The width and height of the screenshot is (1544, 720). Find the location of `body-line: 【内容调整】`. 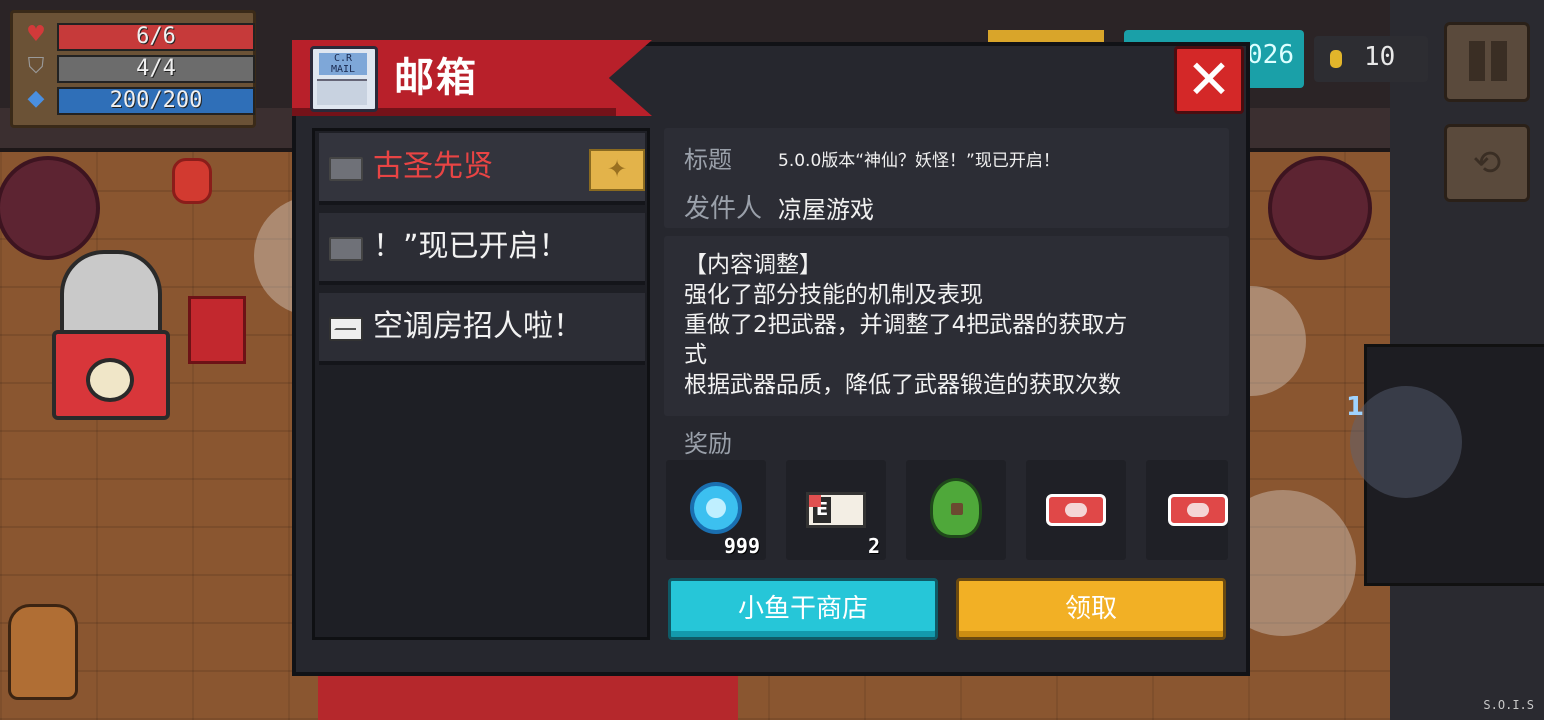

body-line: 【内容调整】 is located at coordinates (753, 265).